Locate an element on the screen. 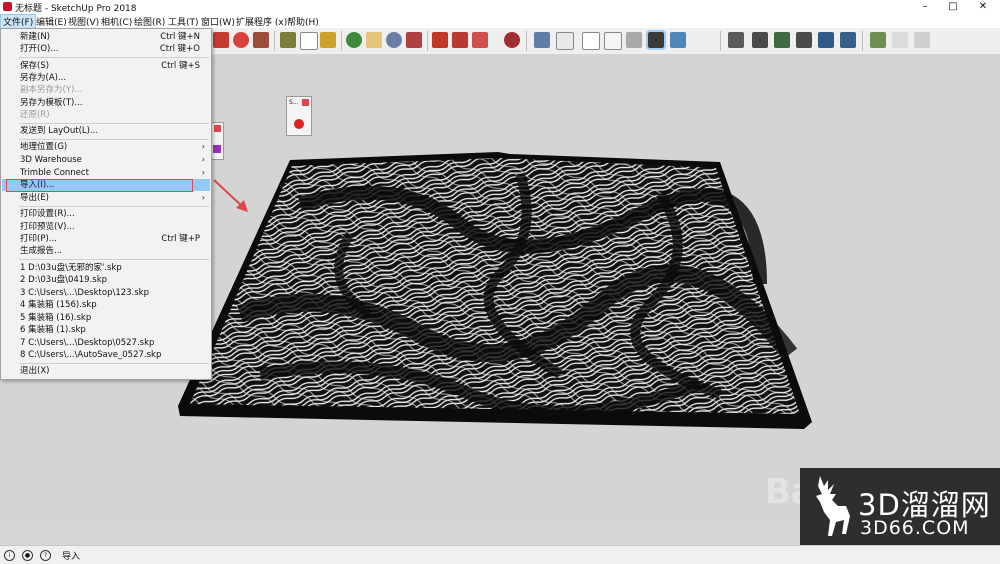 The width and height of the screenshot is (1000, 564). menu-item-revert: 还原(R) is located at coordinates (35, 115).